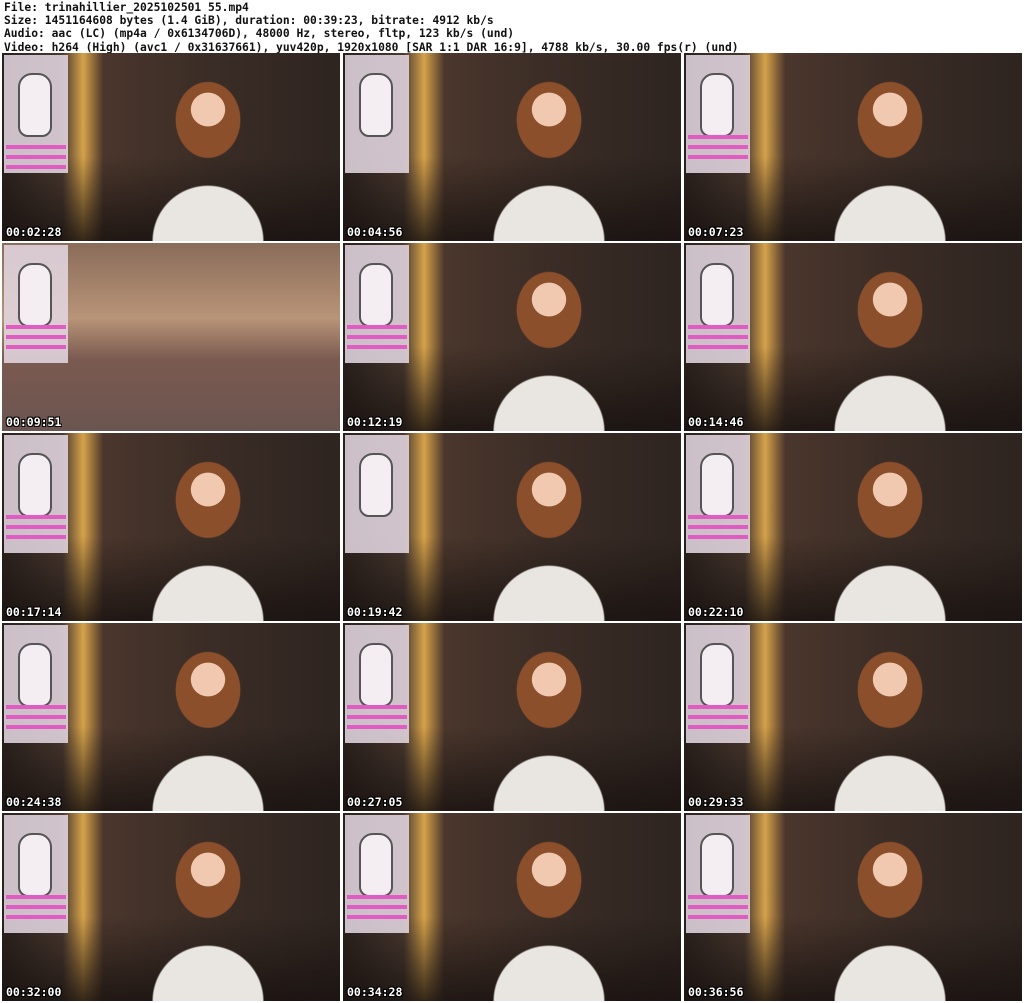 The width and height of the screenshot is (1024, 1003). What do you see at coordinates (34, 422) in the screenshot?
I see `frame-timestamp: 00:09:51` at bounding box center [34, 422].